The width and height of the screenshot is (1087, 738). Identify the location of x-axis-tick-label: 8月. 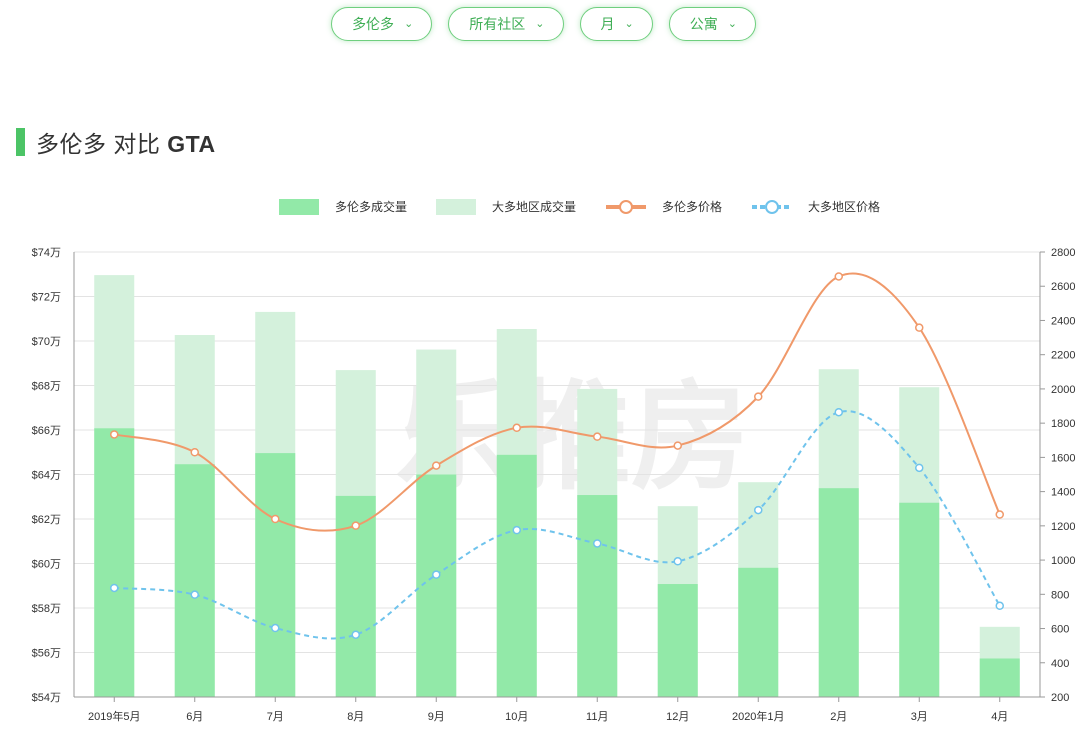
(355, 717).